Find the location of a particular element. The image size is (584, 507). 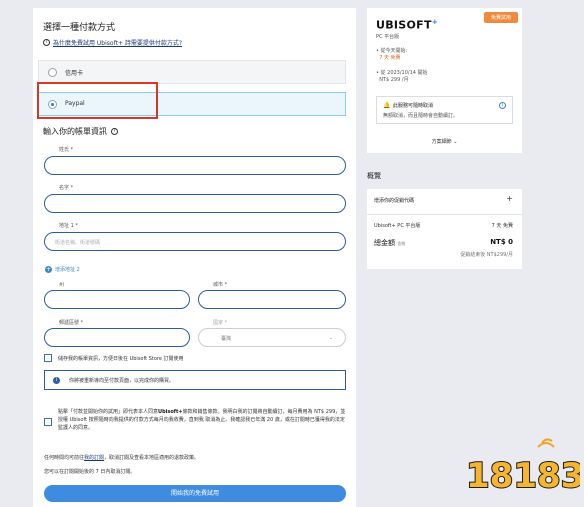

city-label: 城市 * is located at coordinates (220, 285).